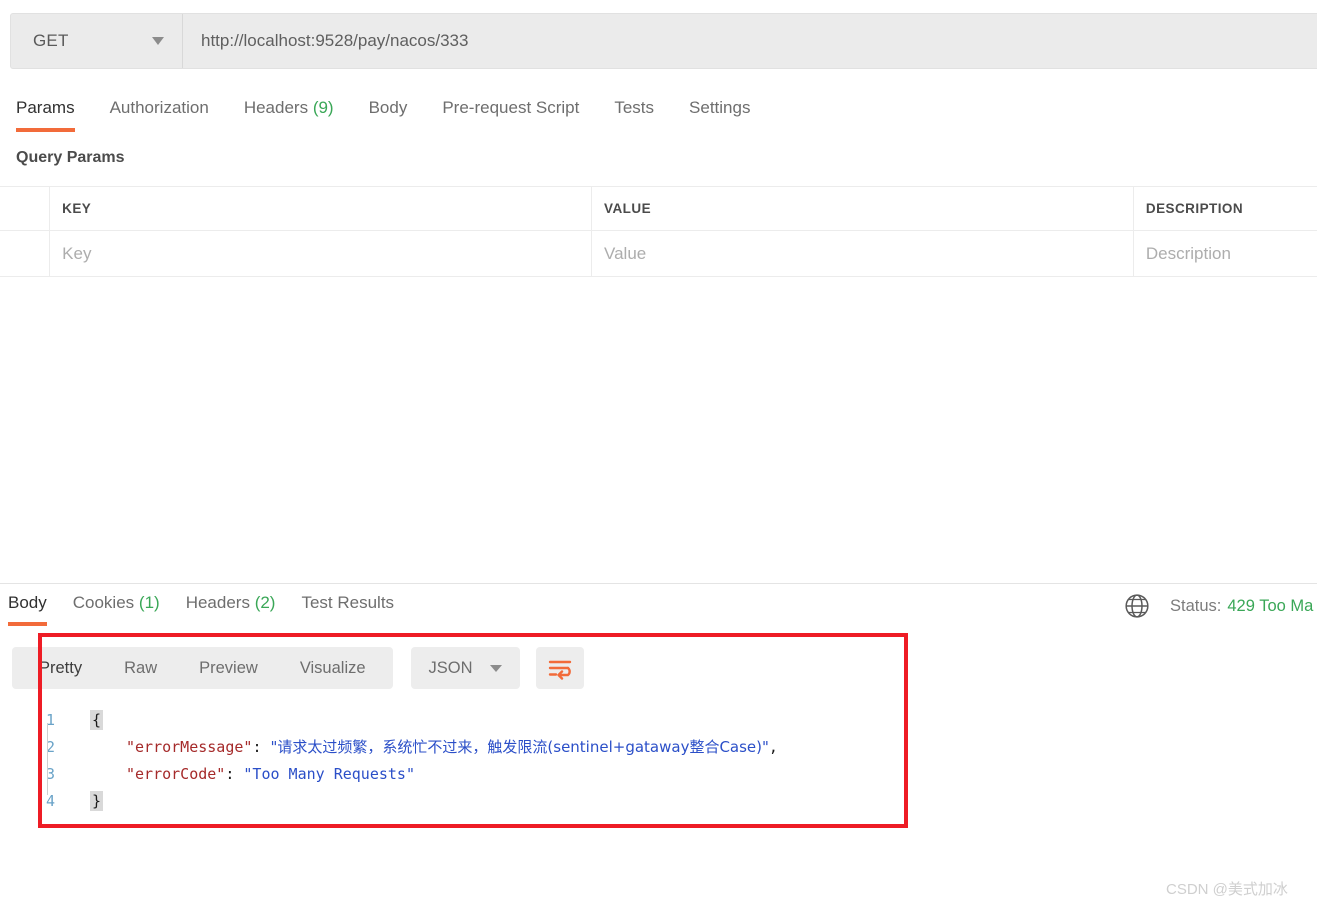 The image size is (1317, 908). I want to click on response-tab-test-results: Test Results, so click(347, 607).